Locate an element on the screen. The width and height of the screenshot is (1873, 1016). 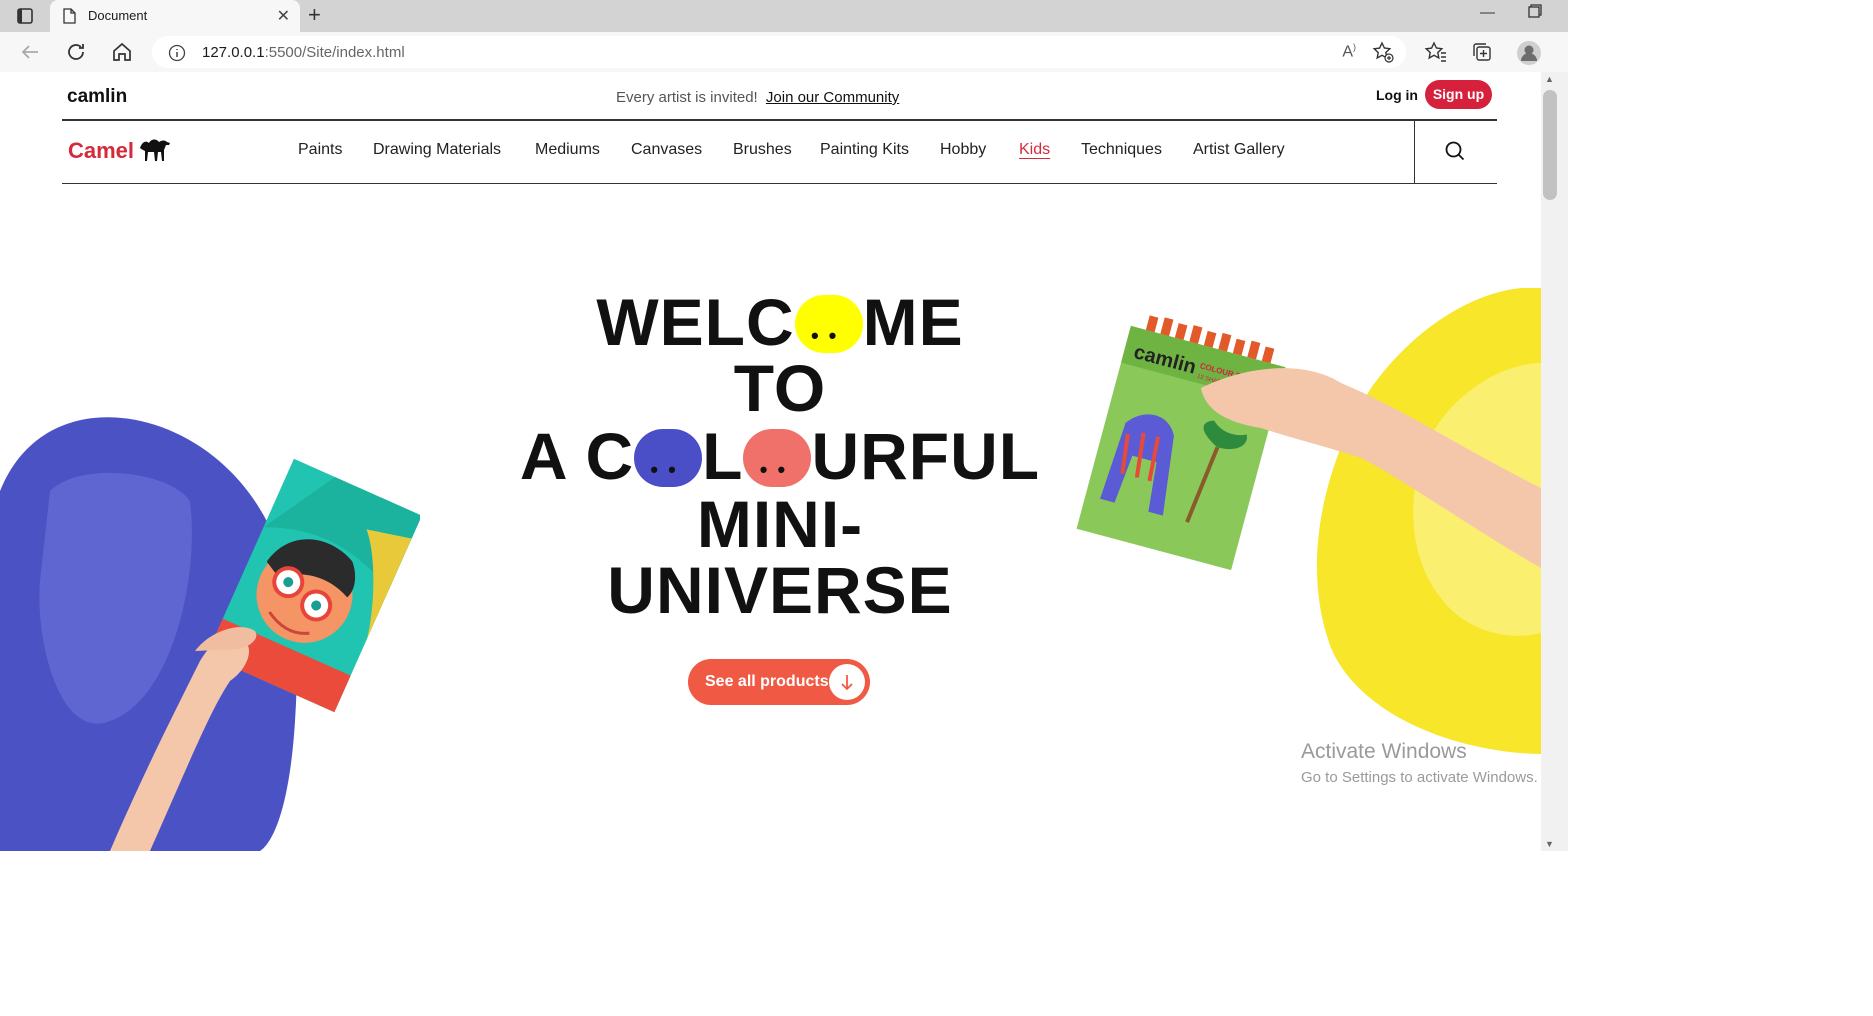
see-all-products-button: See all products is located at coordinates (779, 682).